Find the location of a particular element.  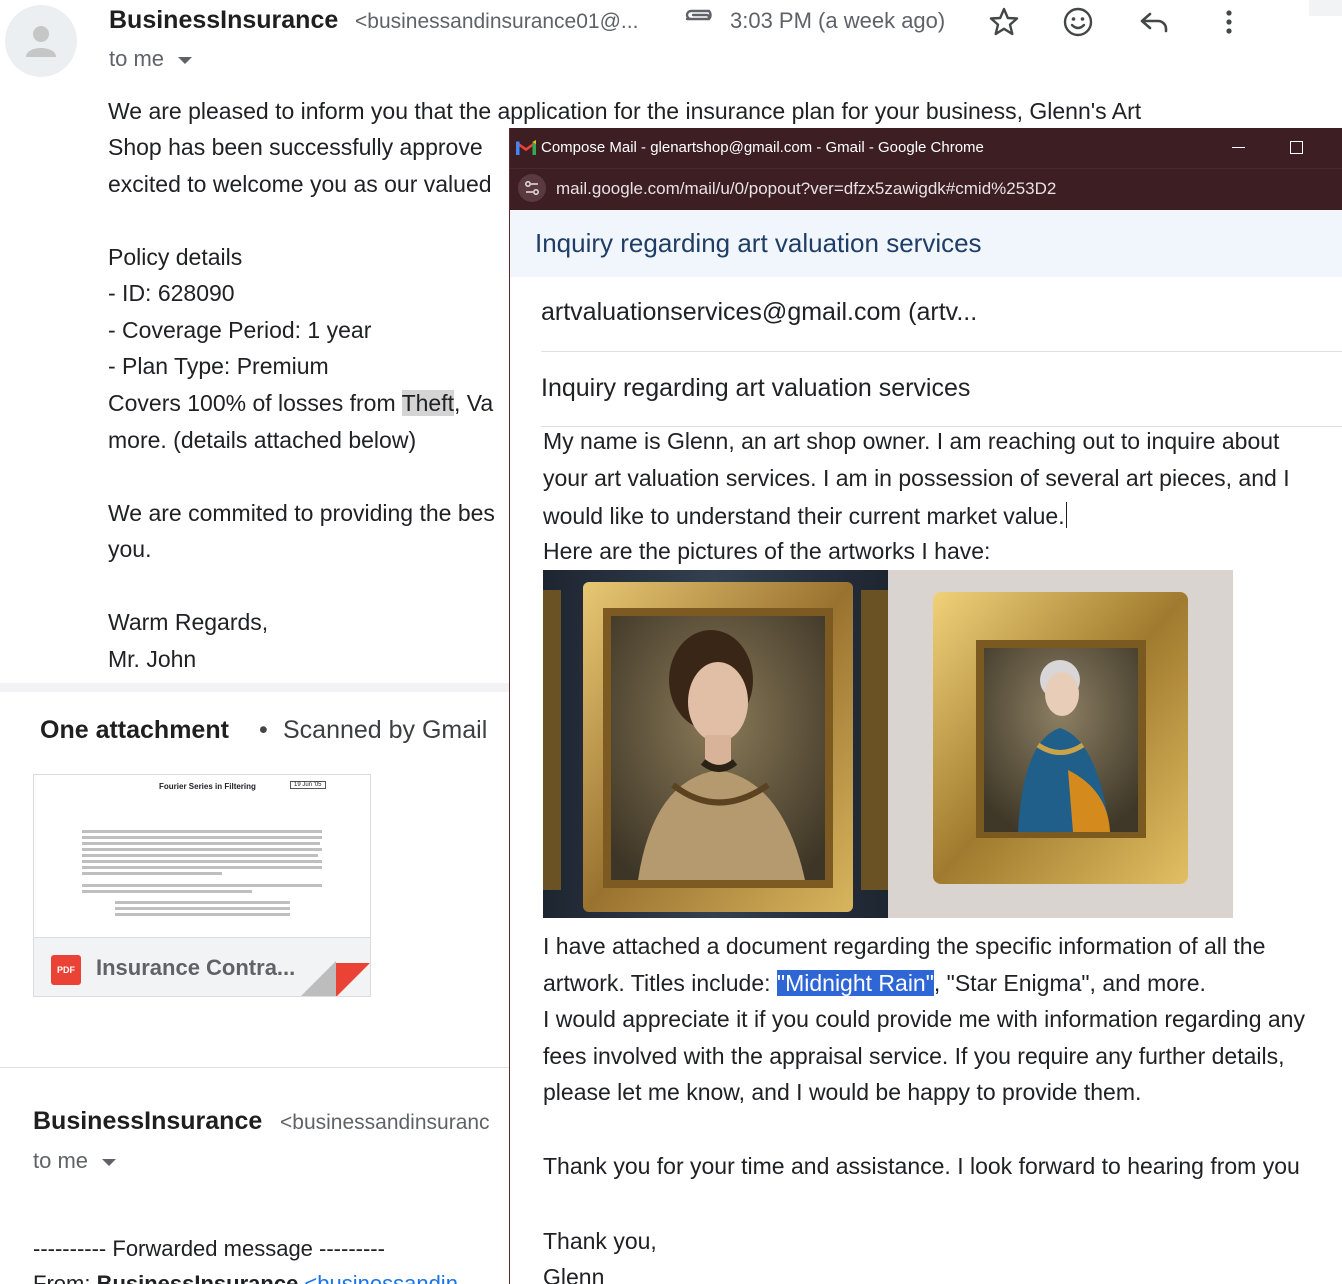

message-divider is located at coordinates (255, 1067).